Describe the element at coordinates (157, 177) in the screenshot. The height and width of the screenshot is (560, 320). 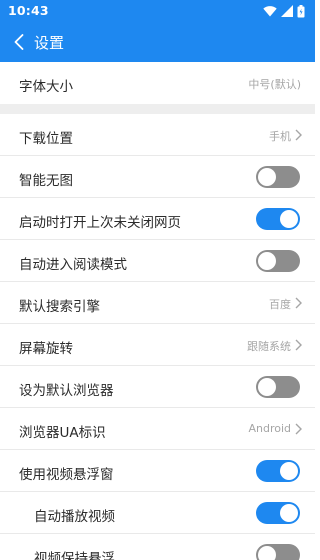
I see `setting-smart-no-image: 智能无图` at that location.